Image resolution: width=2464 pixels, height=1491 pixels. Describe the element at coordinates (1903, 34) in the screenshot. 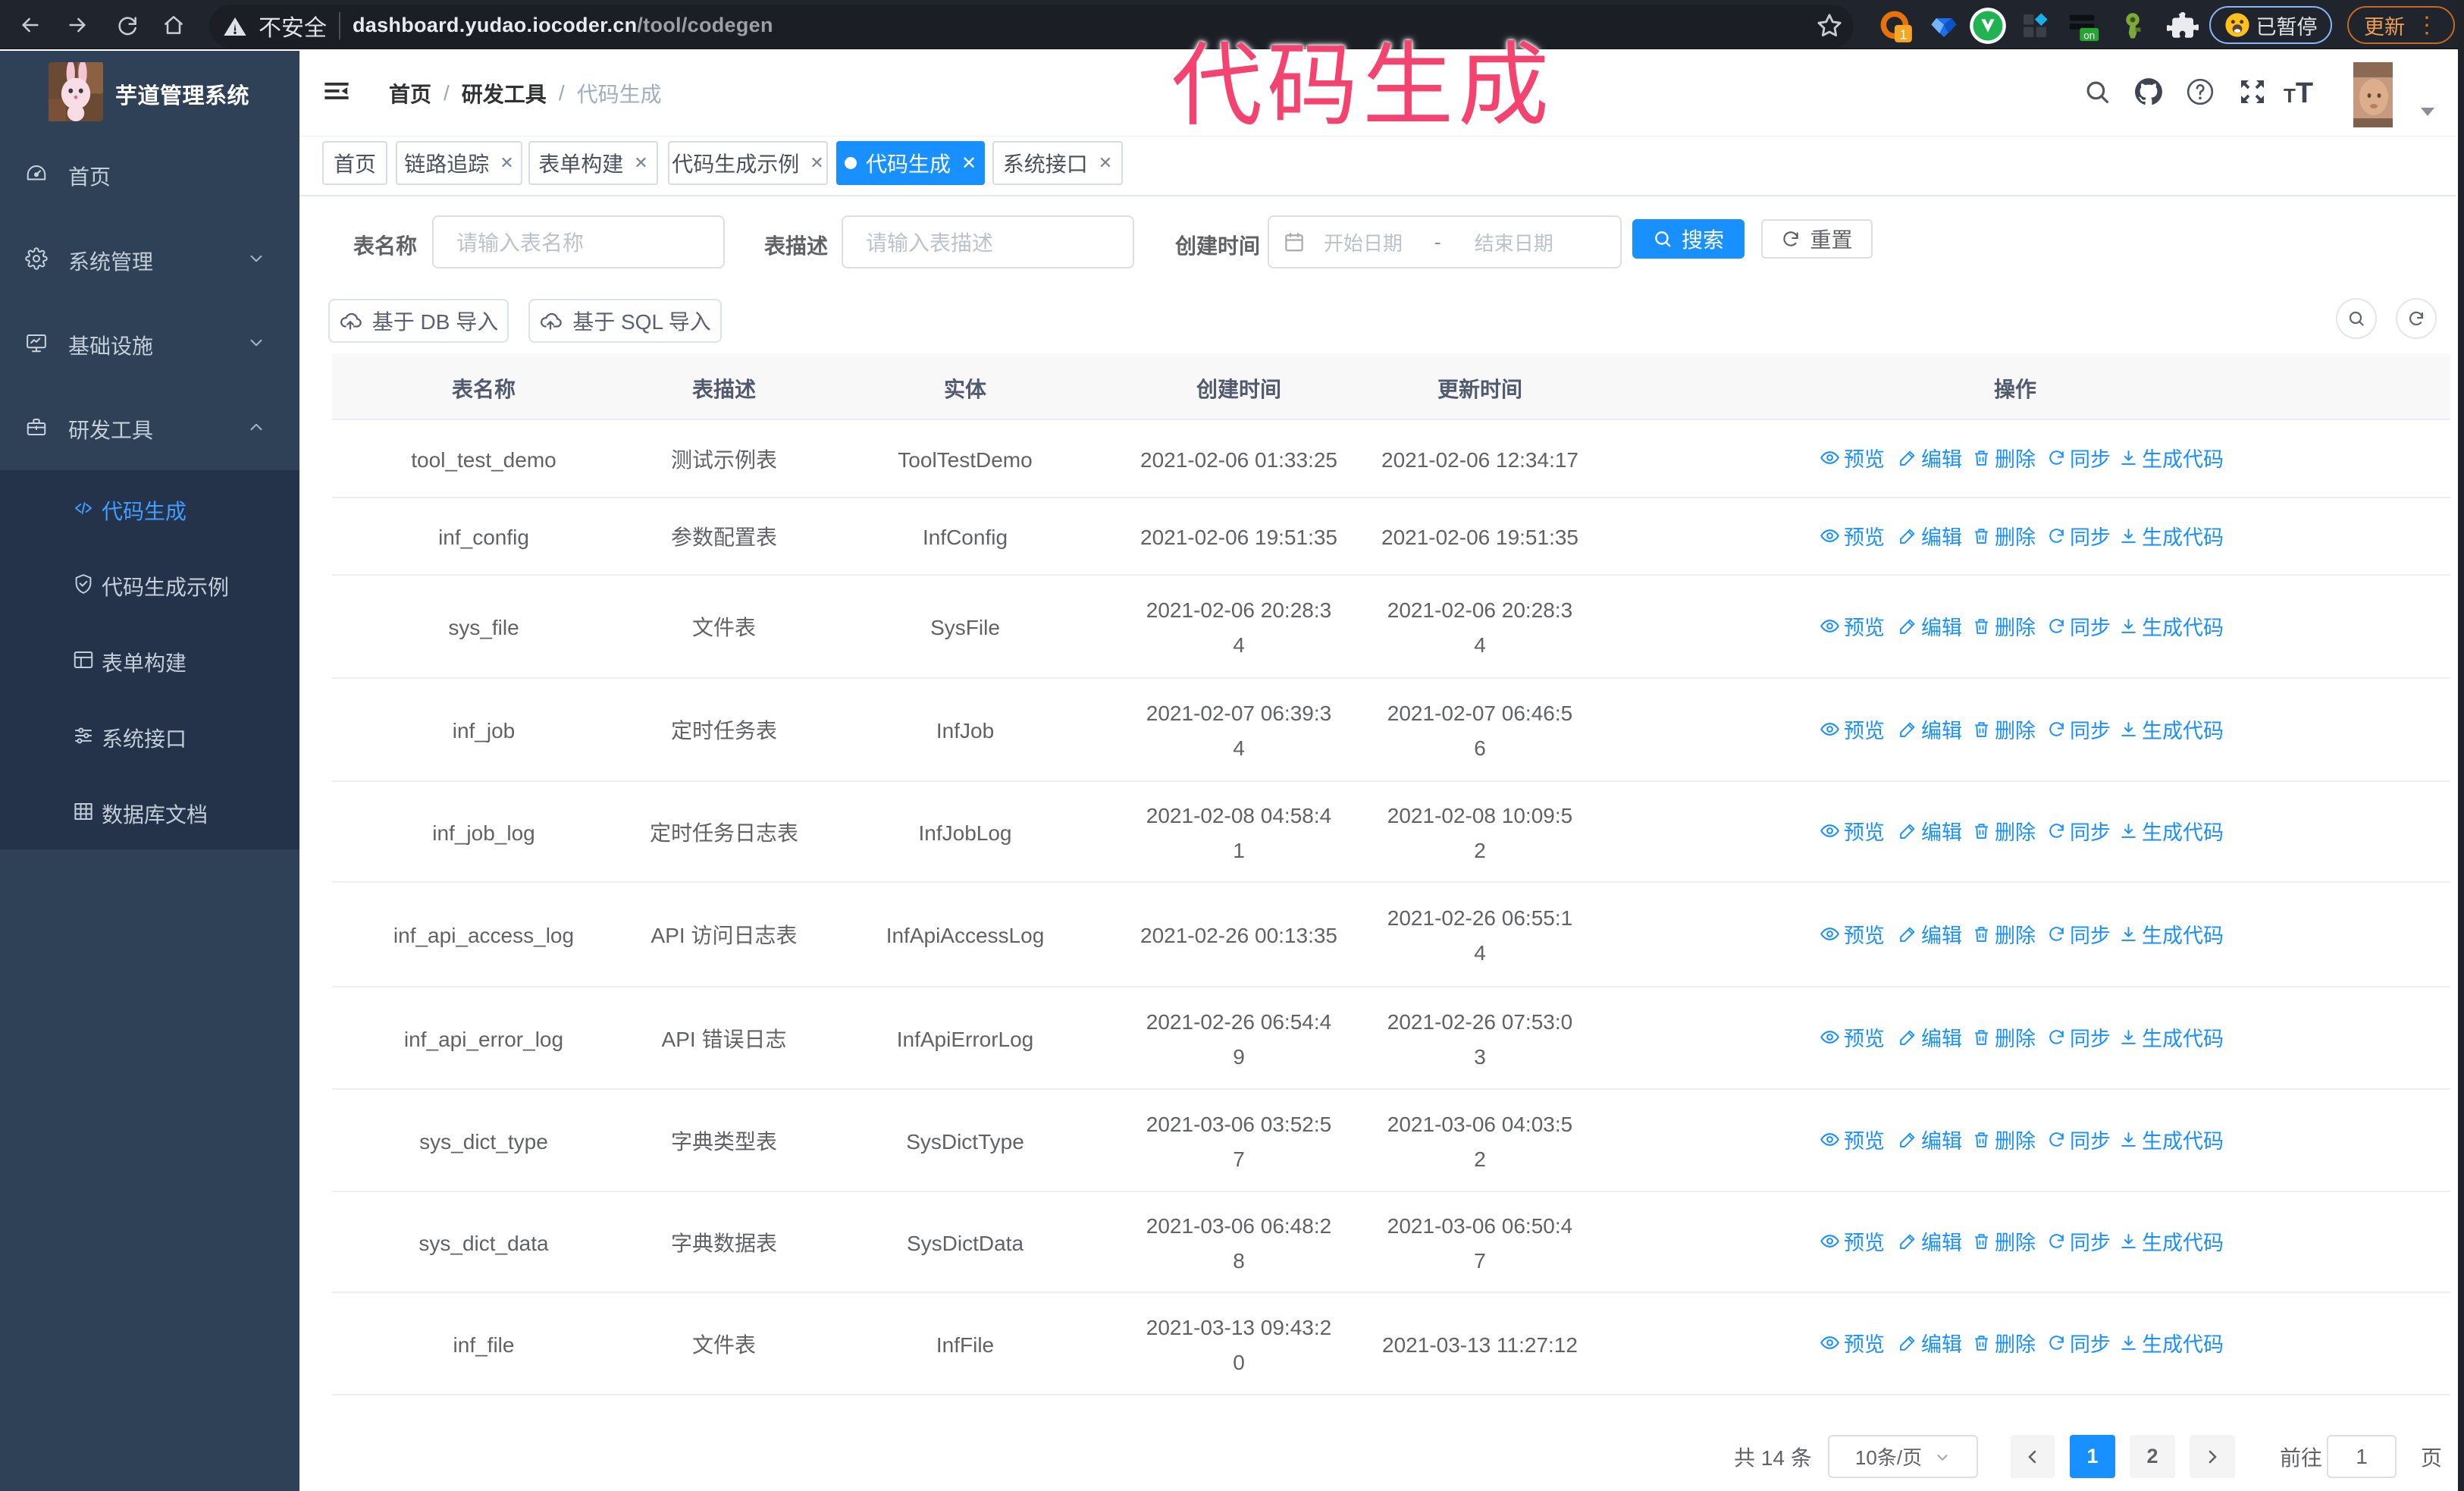

I see `svg-text: 1` at that location.